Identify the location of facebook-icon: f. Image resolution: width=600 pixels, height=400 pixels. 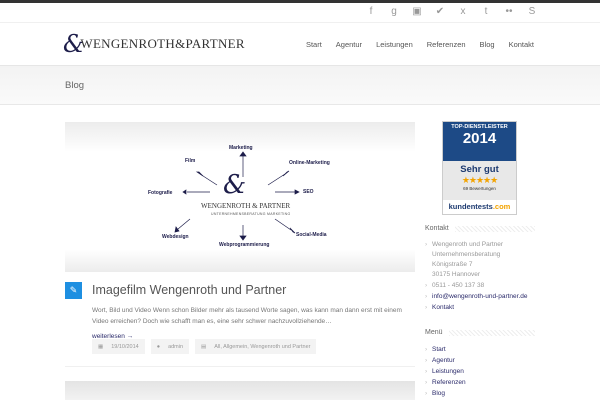
(371, 11).